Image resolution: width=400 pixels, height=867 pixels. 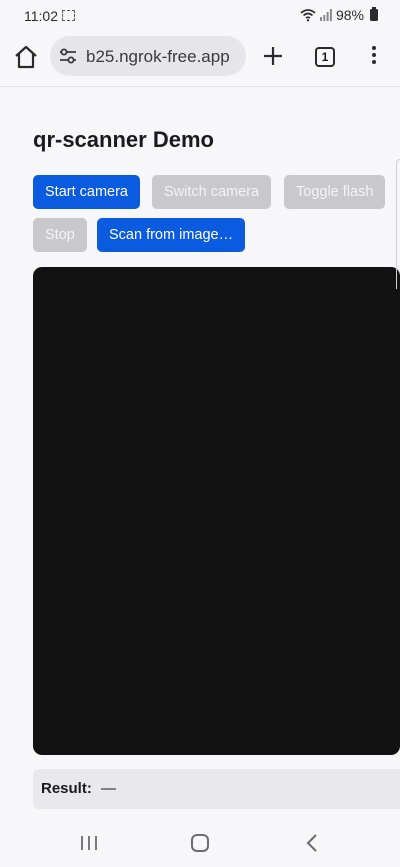 I want to click on site-settings-icon, so click(x=68, y=56).